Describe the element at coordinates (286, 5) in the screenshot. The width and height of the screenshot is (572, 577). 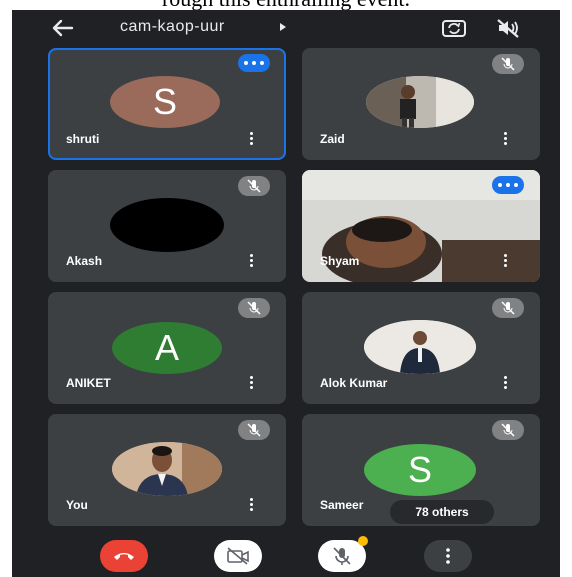
I see `caption-text: rough this enthralling event.` at that location.